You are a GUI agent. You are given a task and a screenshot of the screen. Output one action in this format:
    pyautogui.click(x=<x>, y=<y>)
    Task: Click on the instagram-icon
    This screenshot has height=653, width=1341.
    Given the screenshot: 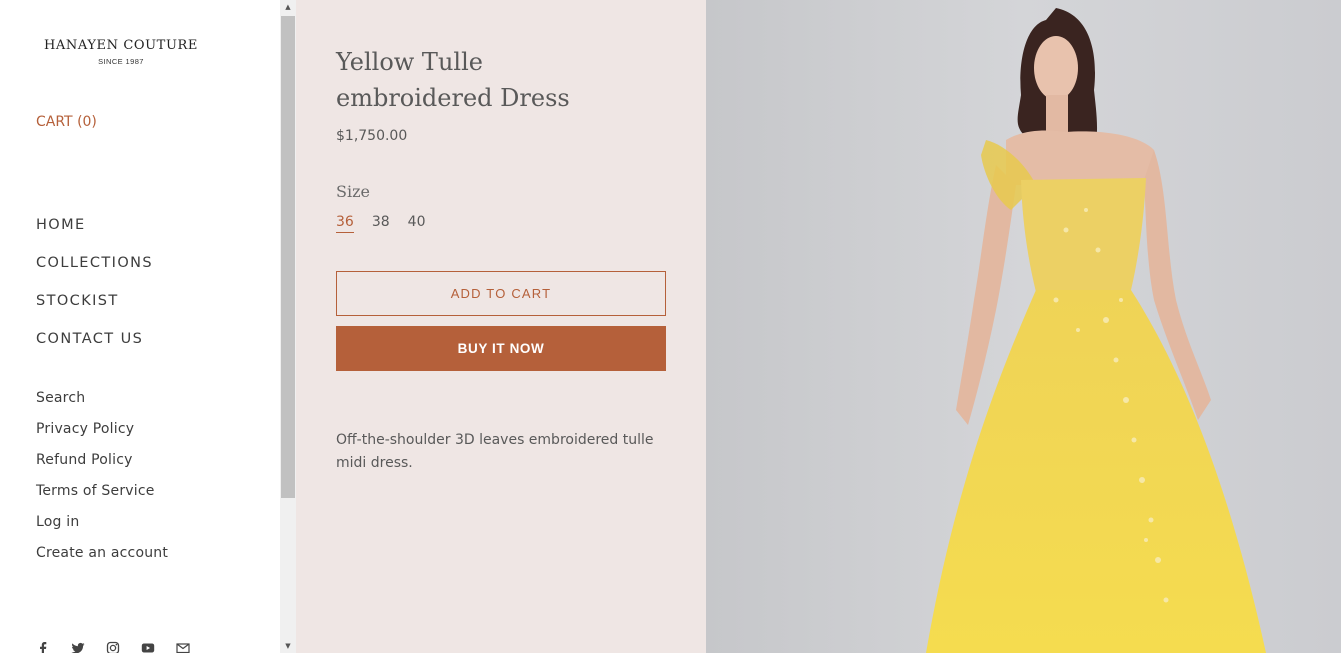 What is the action you would take?
    pyautogui.click(x=114, y=646)
    